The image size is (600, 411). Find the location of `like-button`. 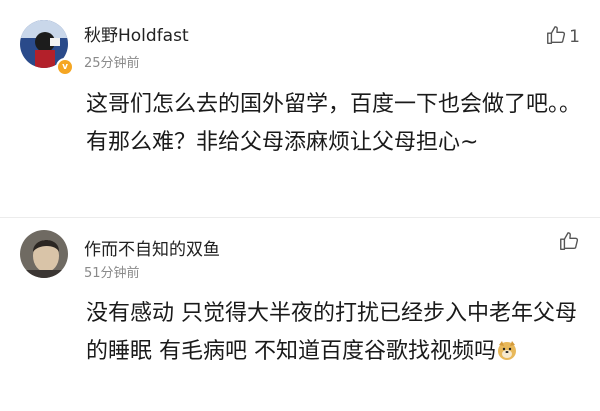

like-button is located at coordinates (569, 243).